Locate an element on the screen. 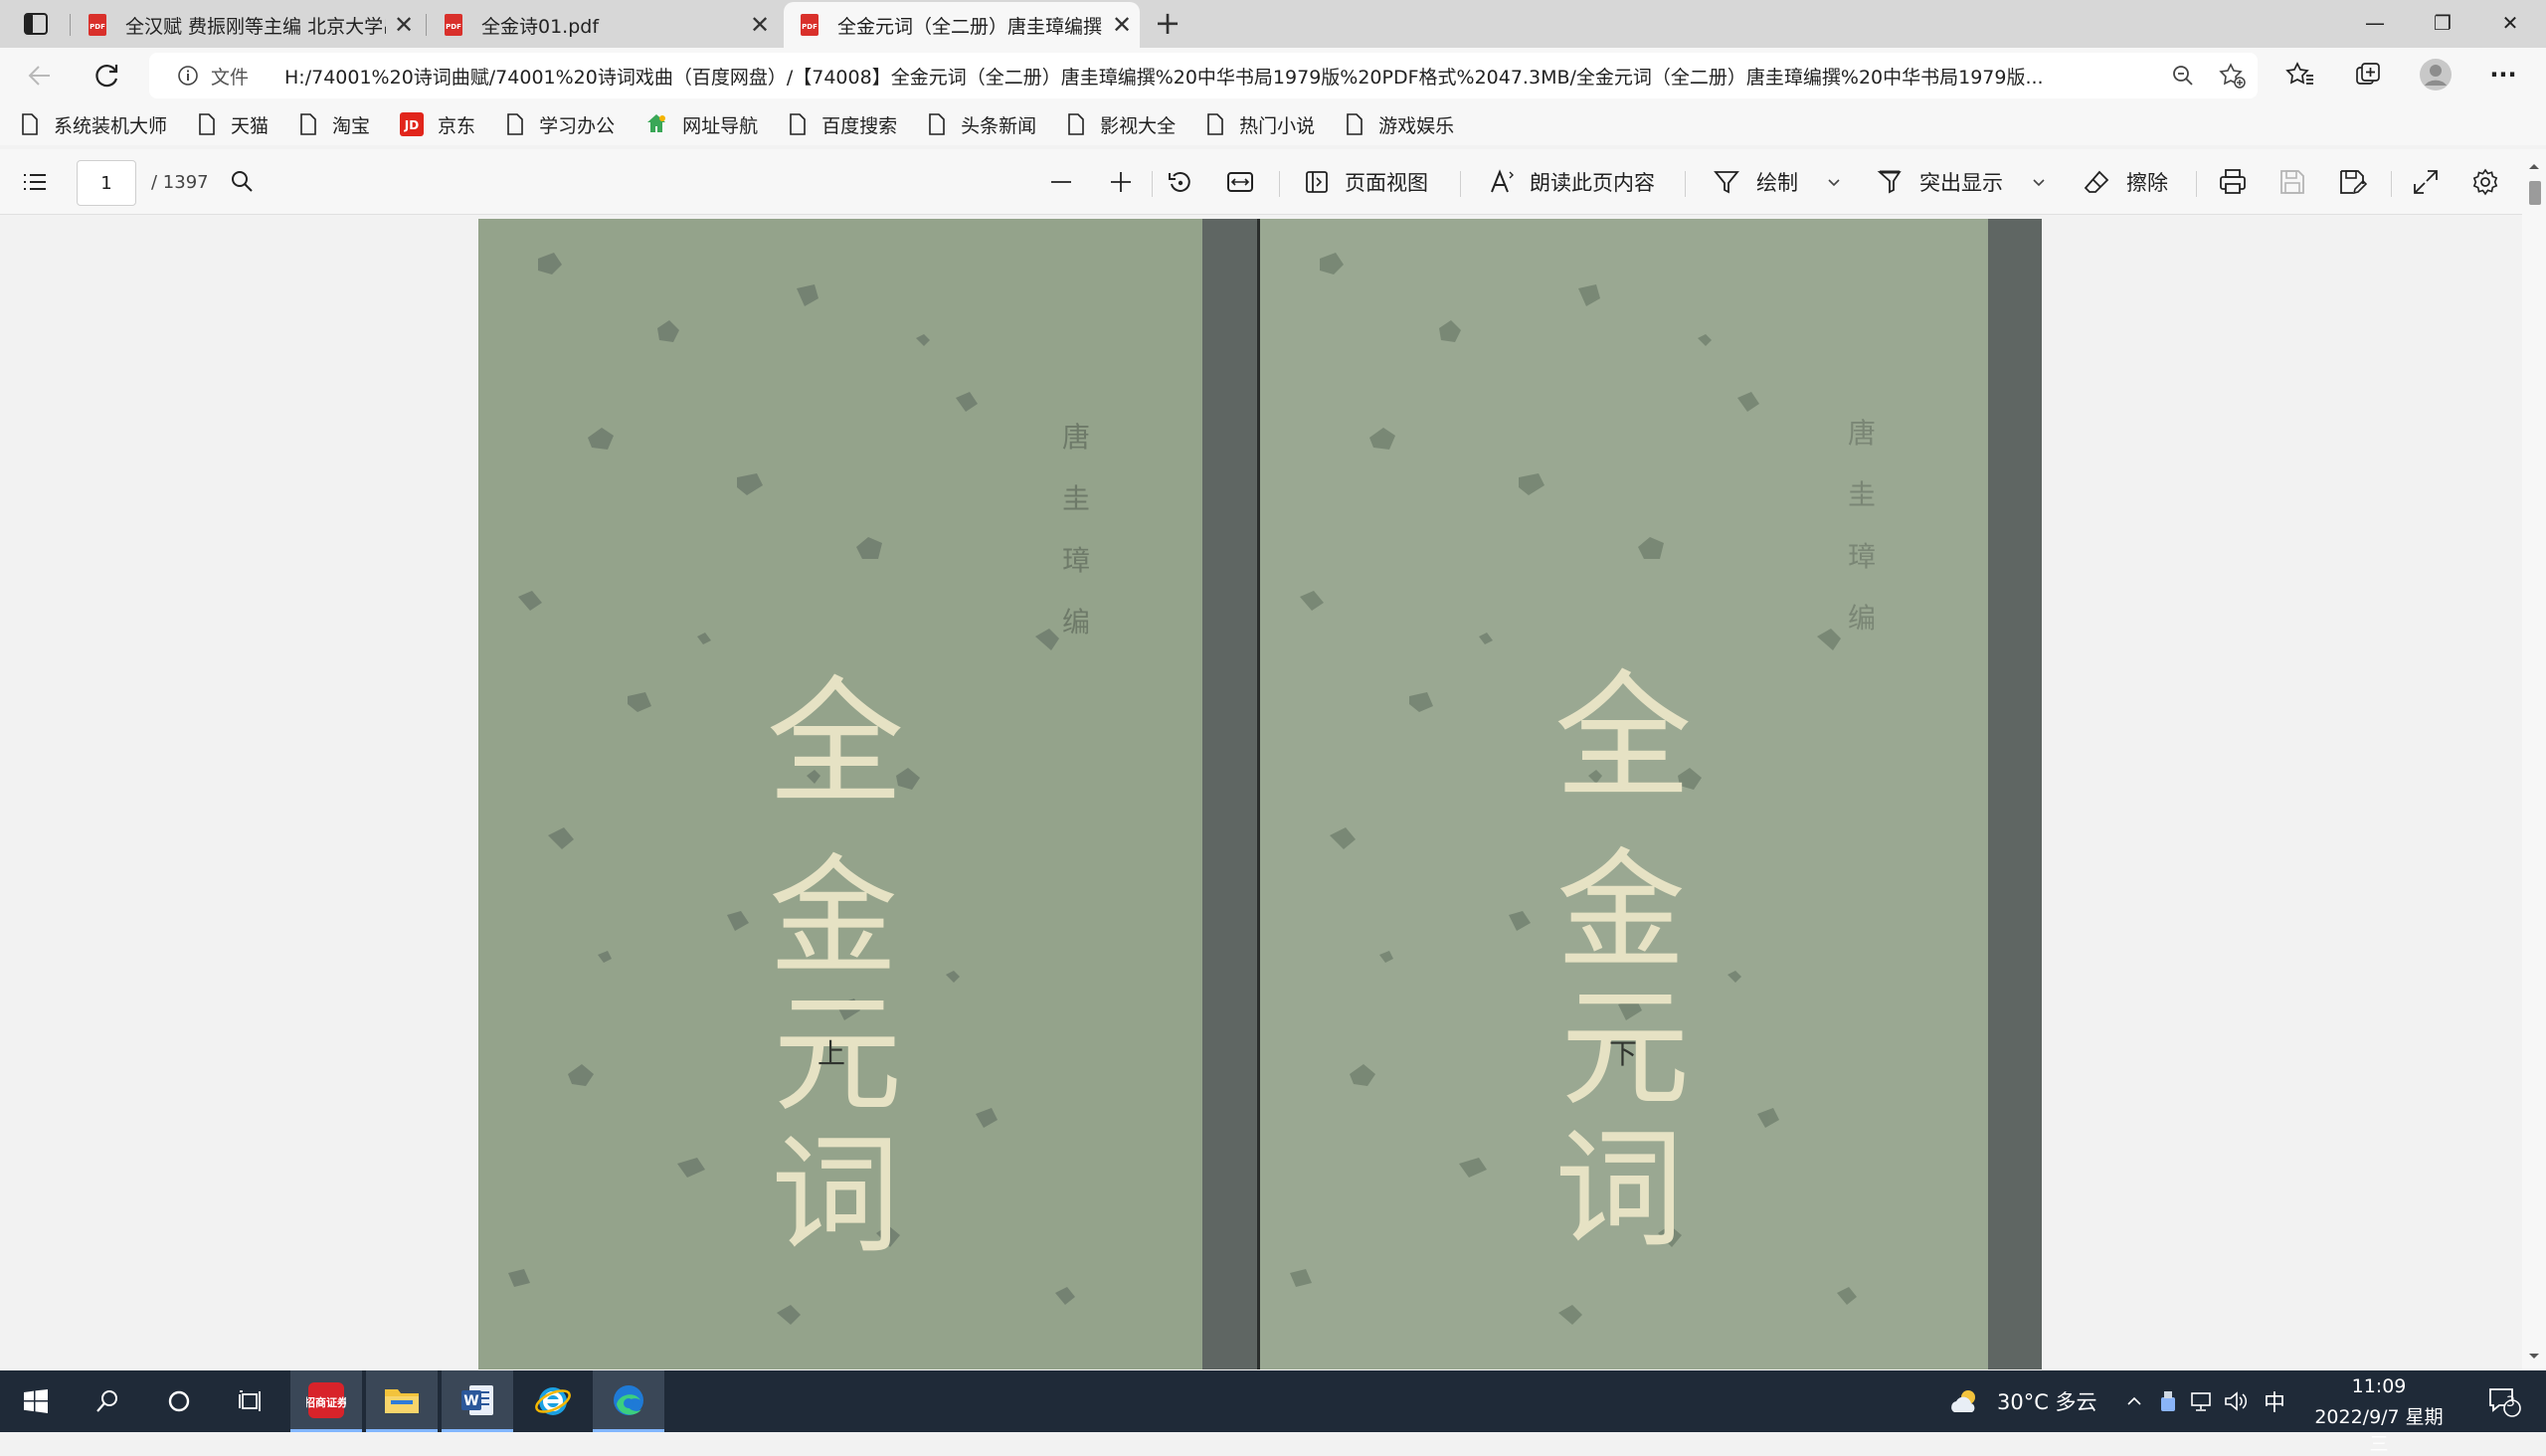 The image size is (2546, 1456). author-char: 唐 is located at coordinates (1076, 437).